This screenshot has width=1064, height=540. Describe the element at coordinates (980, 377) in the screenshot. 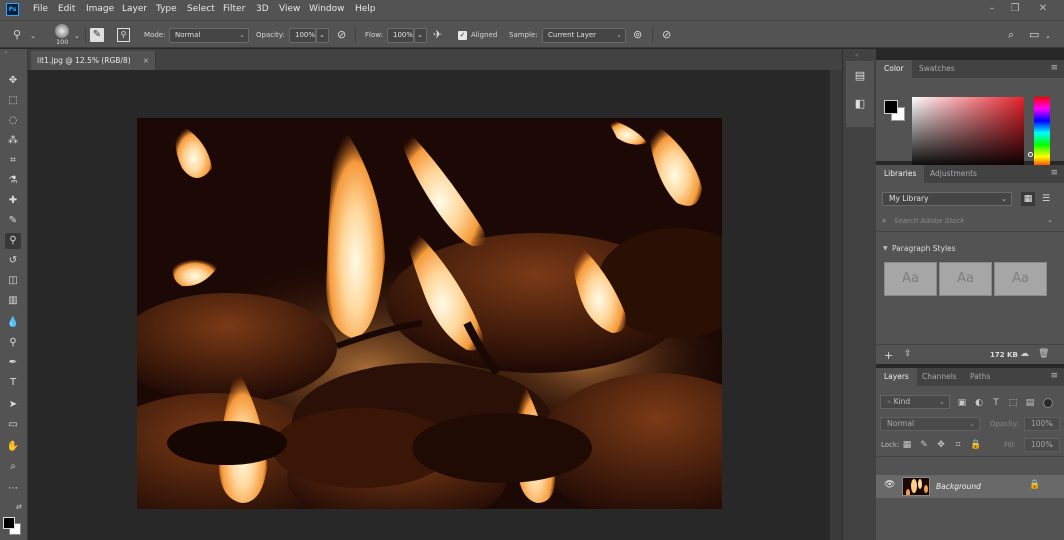

I see `tab-paths: Paths` at that location.